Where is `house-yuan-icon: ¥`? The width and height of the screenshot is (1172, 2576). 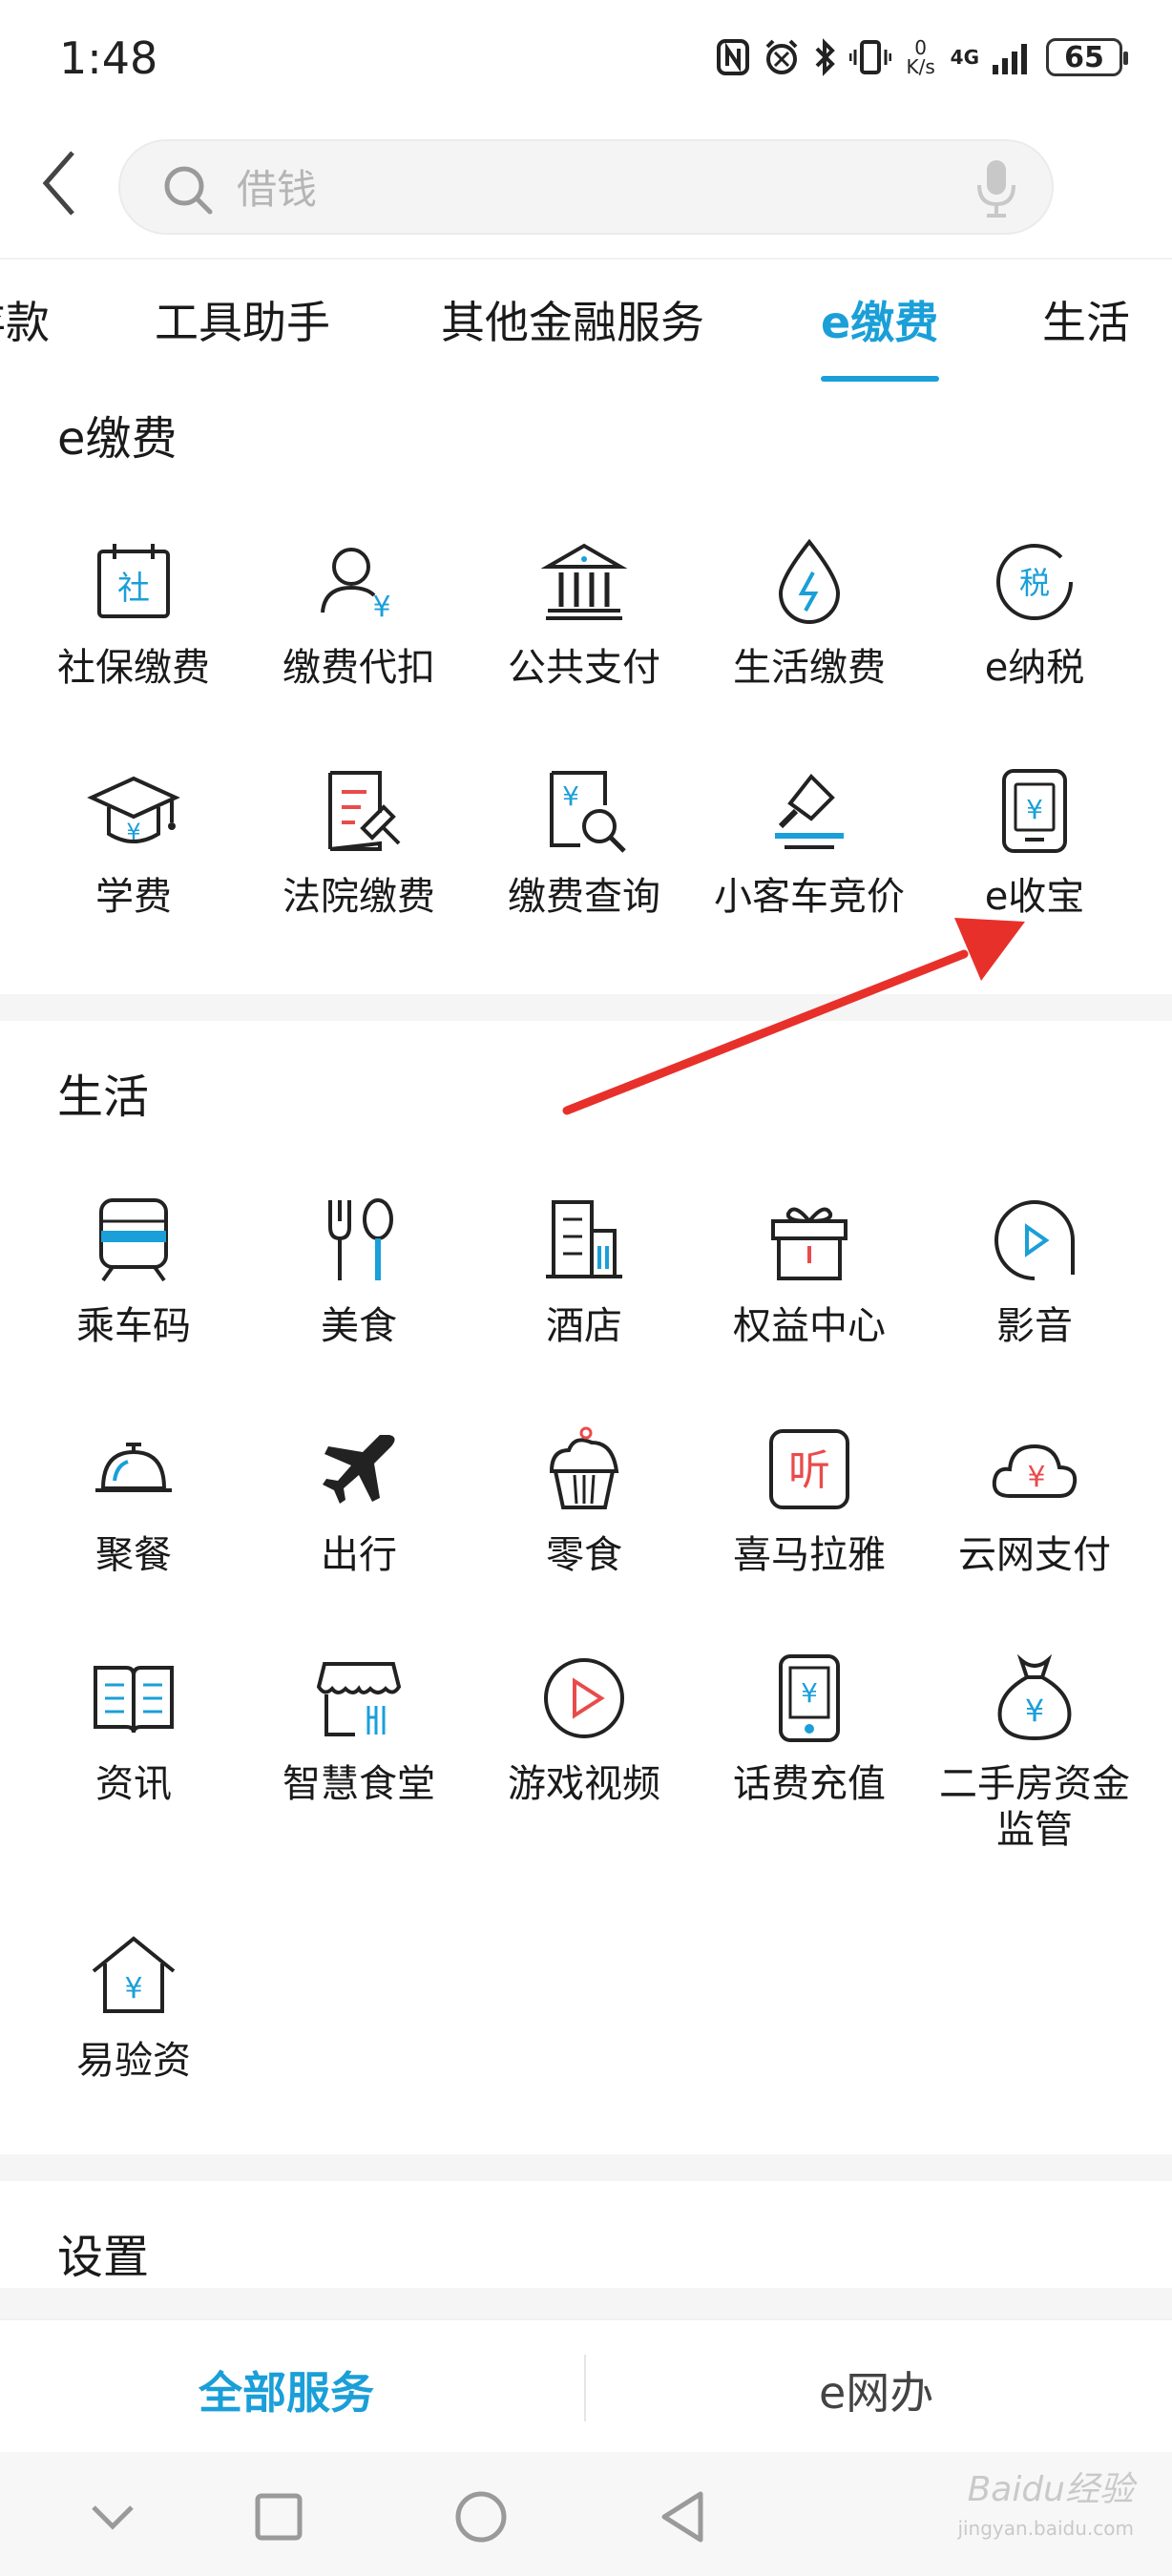
house-yuan-icon: ¥ is located at coordinates (134, 1974).